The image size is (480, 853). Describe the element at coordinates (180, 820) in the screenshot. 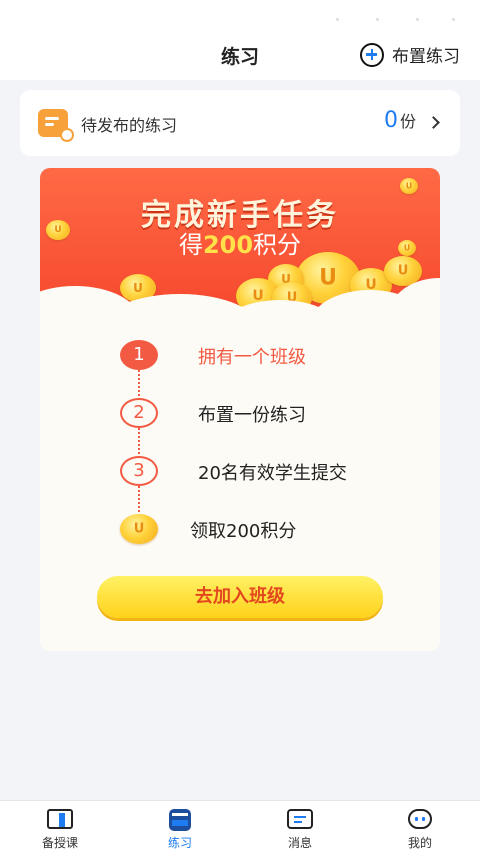

I see `practice-icon` at that location.